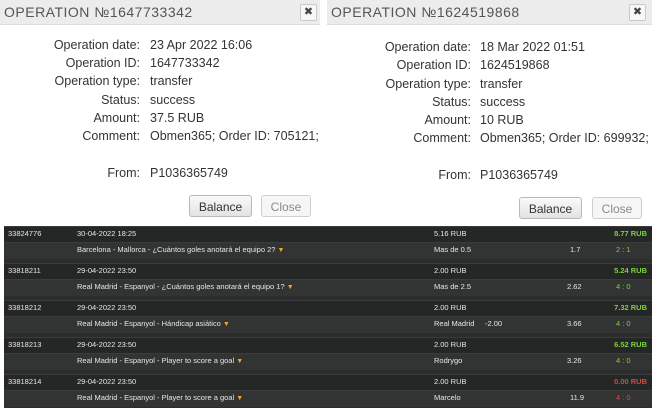  I want to click on bet-payout: 6.52 RUB, so click(630, 344).